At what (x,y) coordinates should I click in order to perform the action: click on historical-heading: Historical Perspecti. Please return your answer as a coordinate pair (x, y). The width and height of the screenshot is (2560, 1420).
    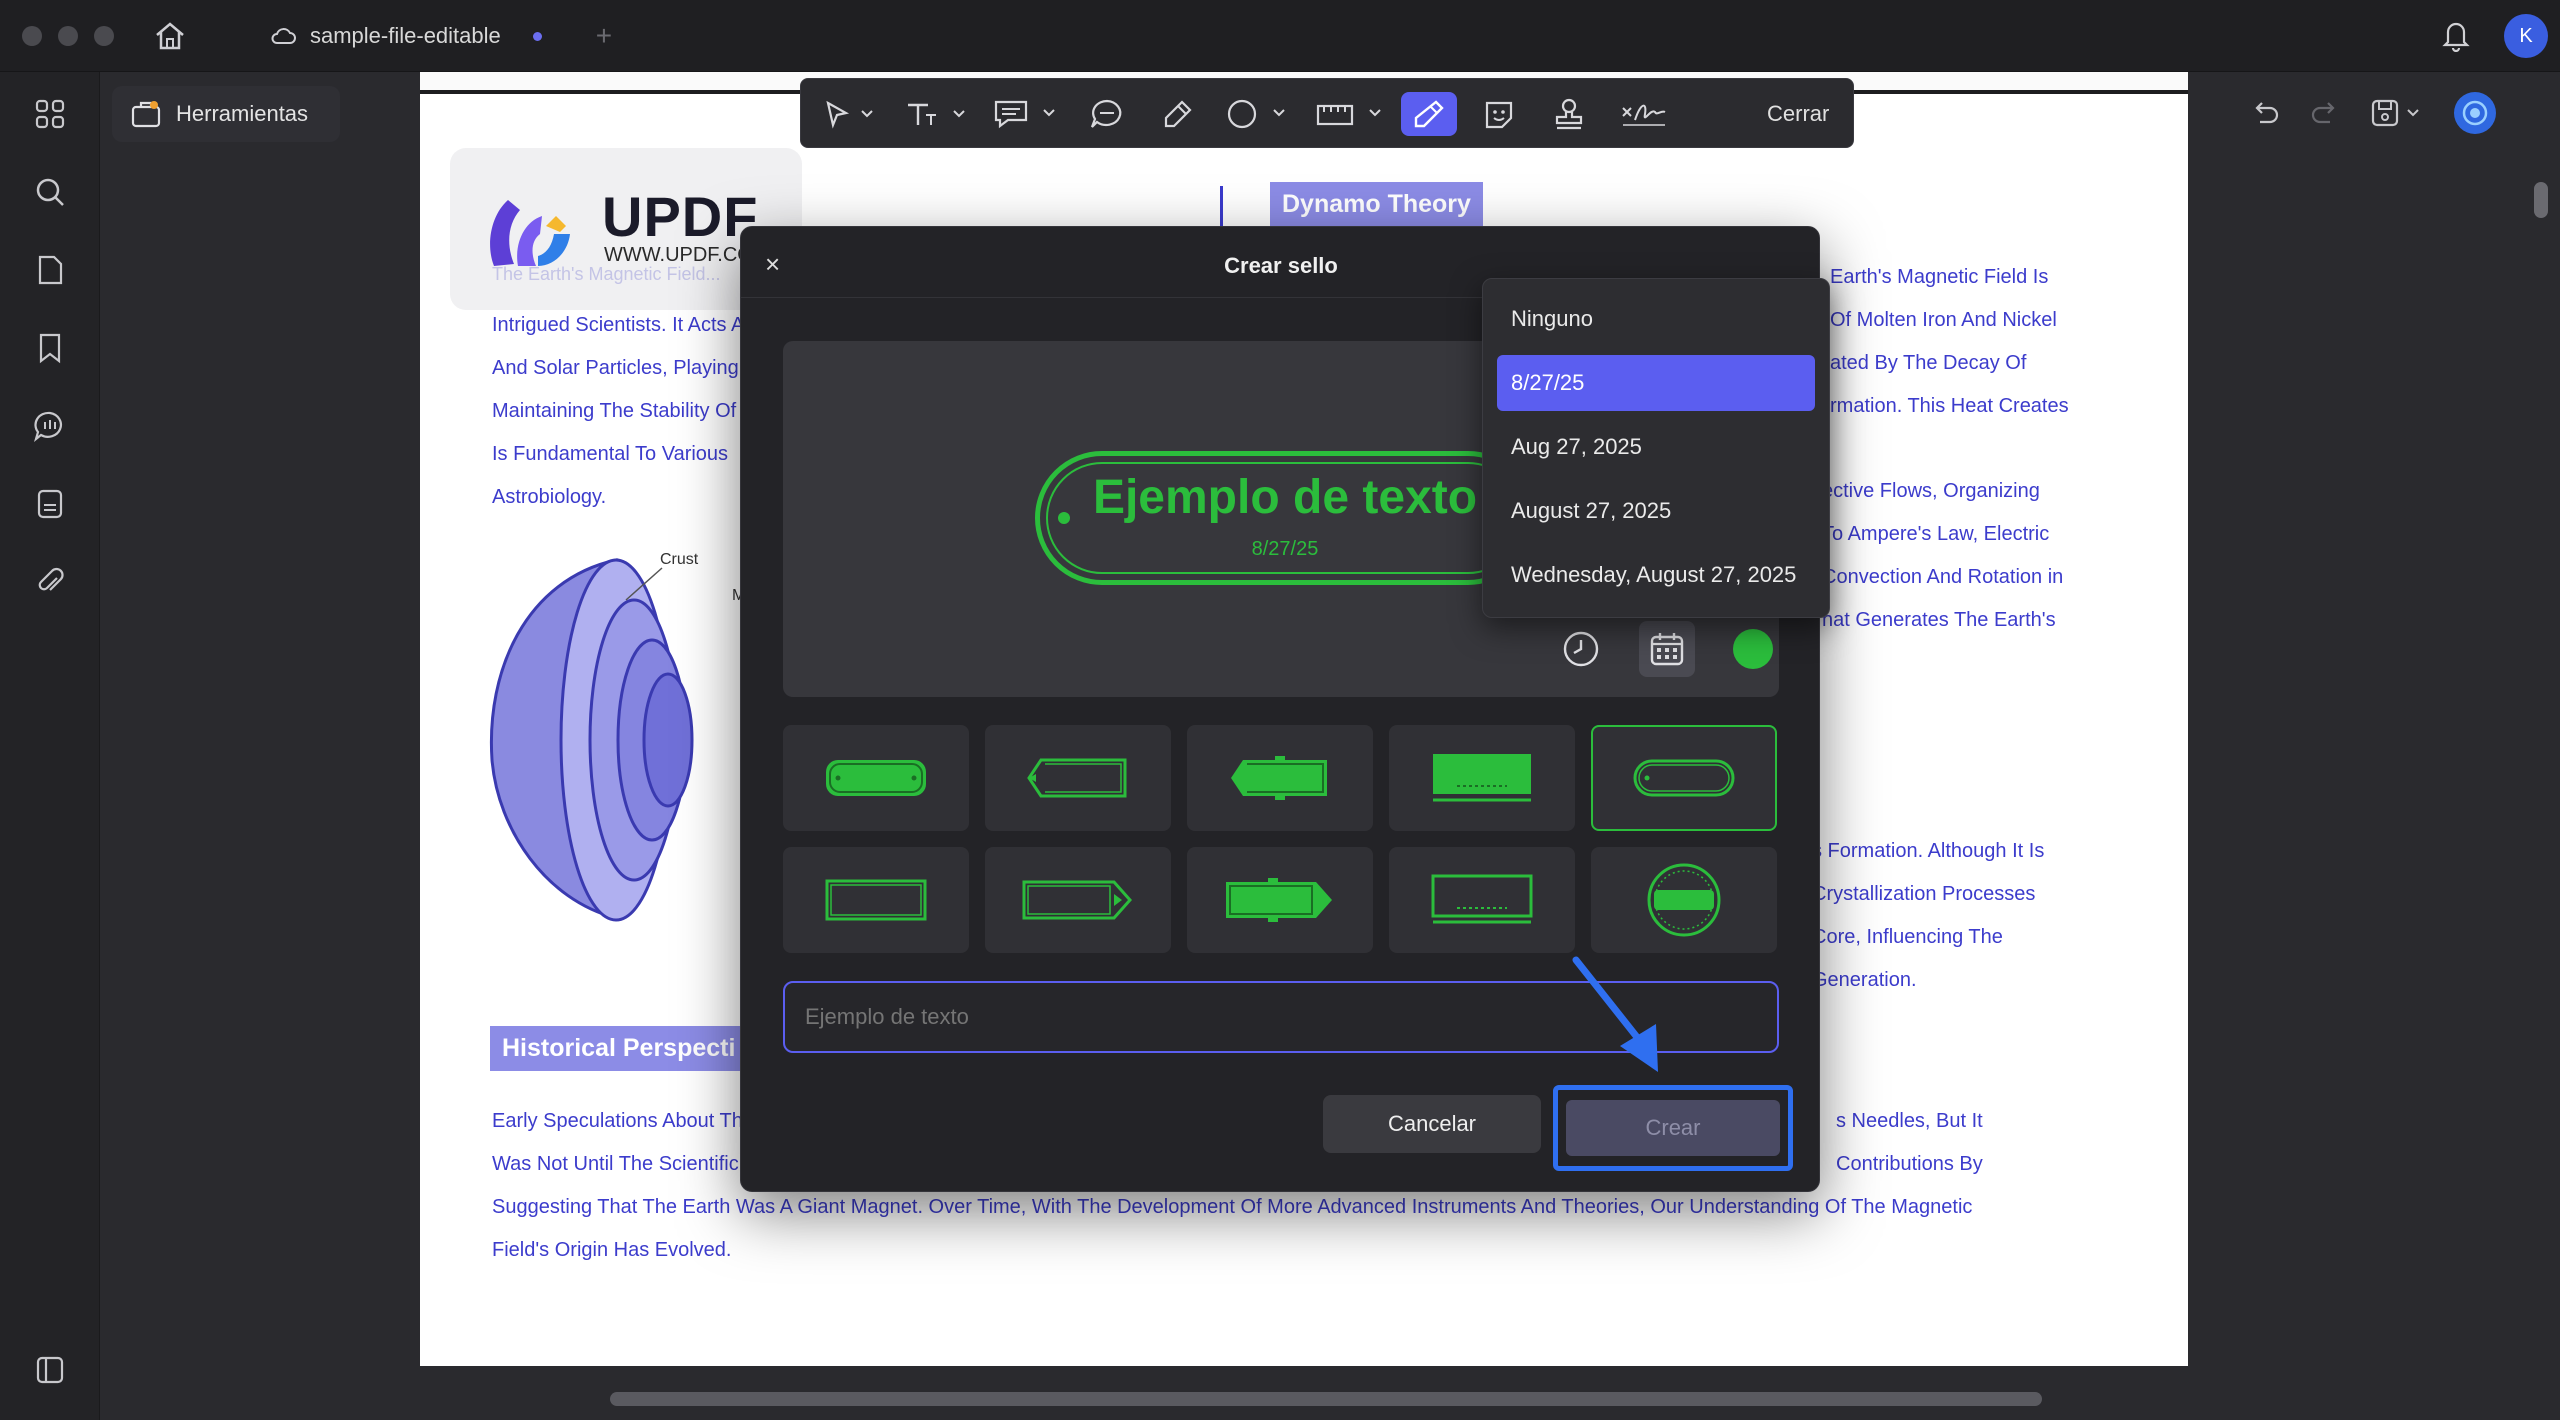
    Looking at the image, I should click on (619, 1048).